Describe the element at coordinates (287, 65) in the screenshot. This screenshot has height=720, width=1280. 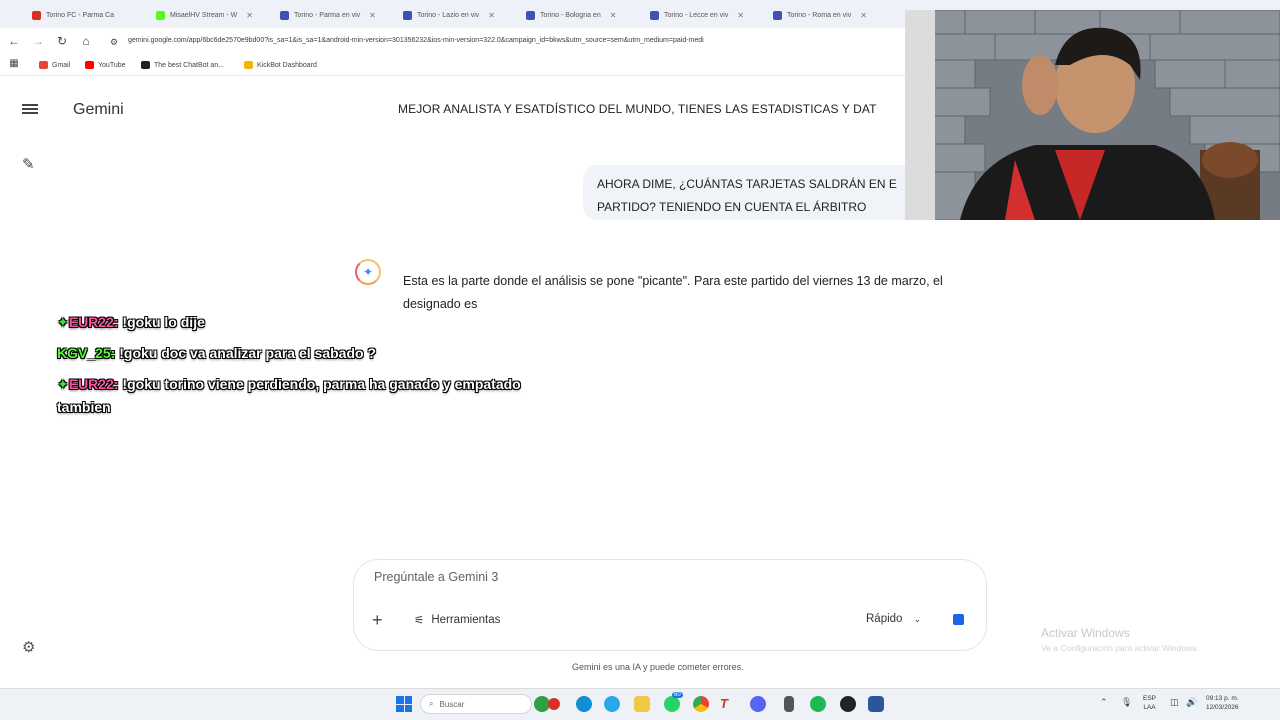
I see `bookmark-label: KickBot Dashboard` at that location.